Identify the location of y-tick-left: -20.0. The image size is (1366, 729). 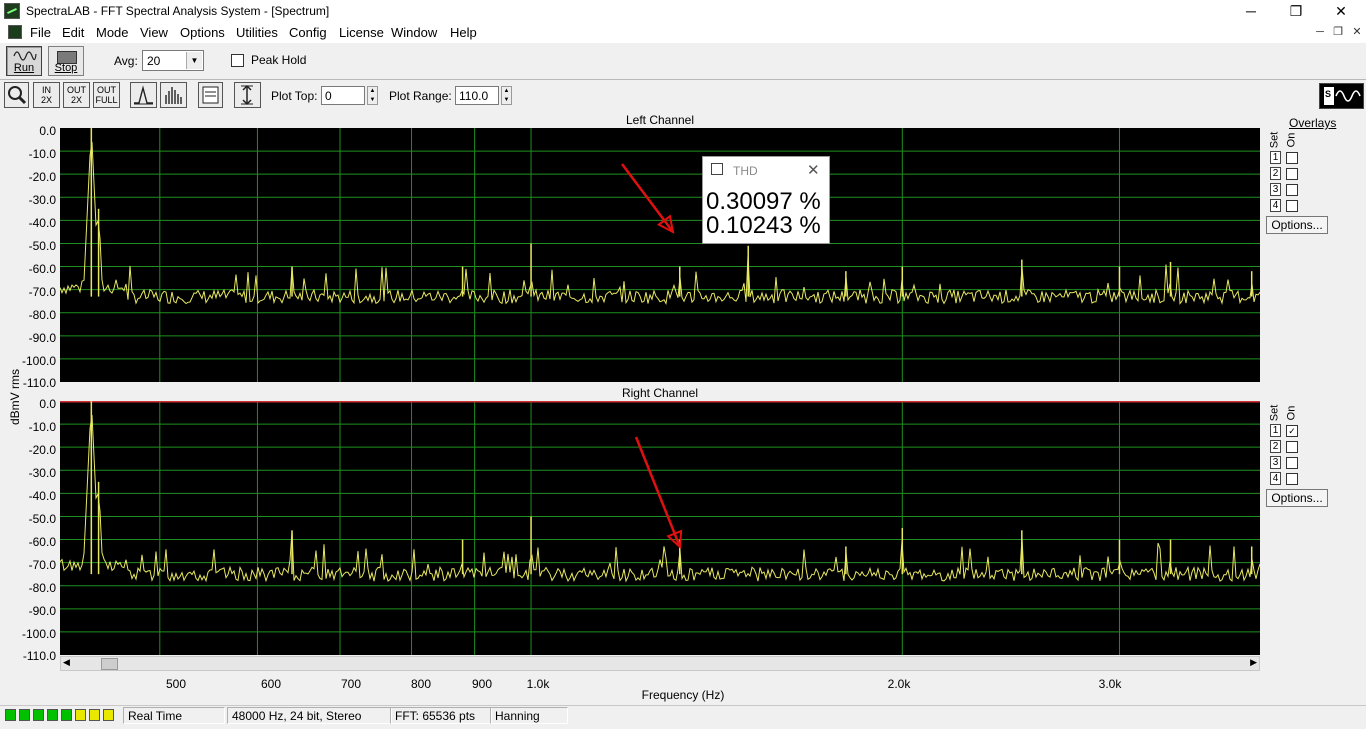
(42, 177).